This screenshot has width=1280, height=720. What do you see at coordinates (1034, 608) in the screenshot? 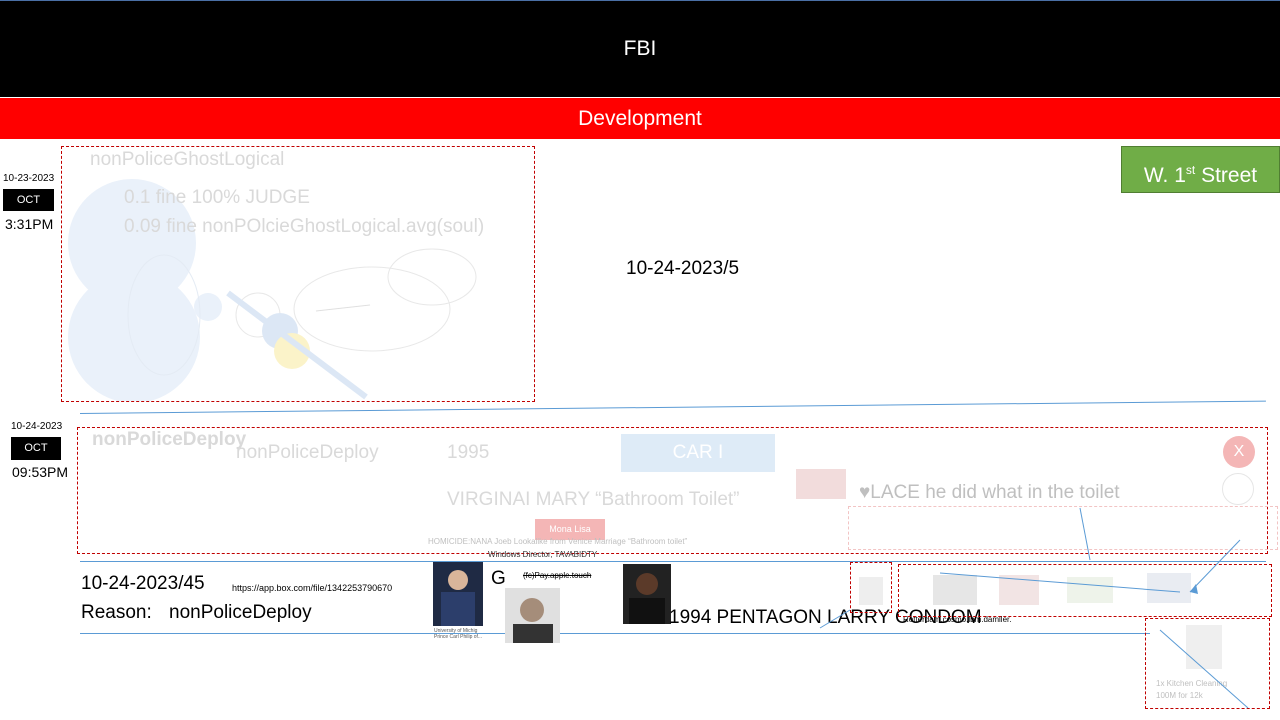
I see `connector-arrows` at bounding box center [1034, 608].